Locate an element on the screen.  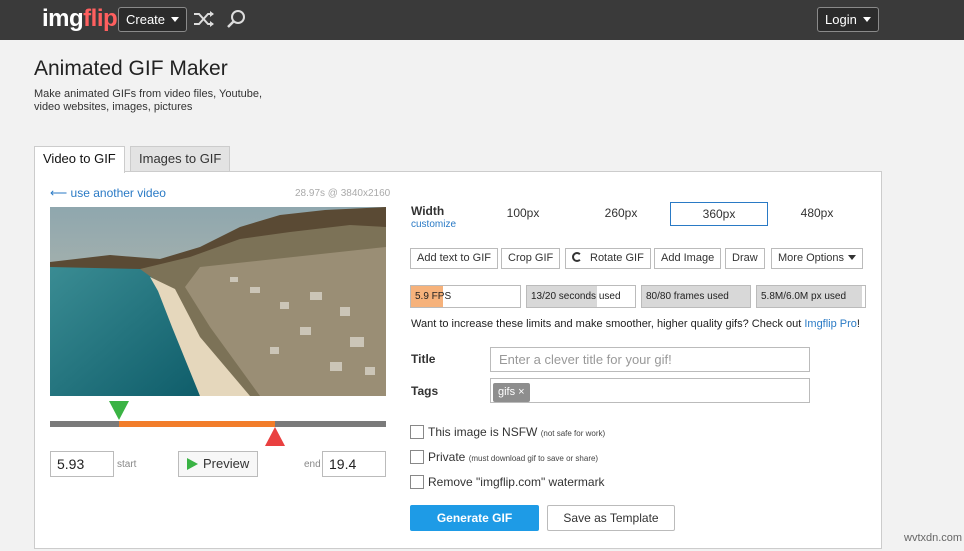
customize-width-link: customize is located at coordinates (433, 224).